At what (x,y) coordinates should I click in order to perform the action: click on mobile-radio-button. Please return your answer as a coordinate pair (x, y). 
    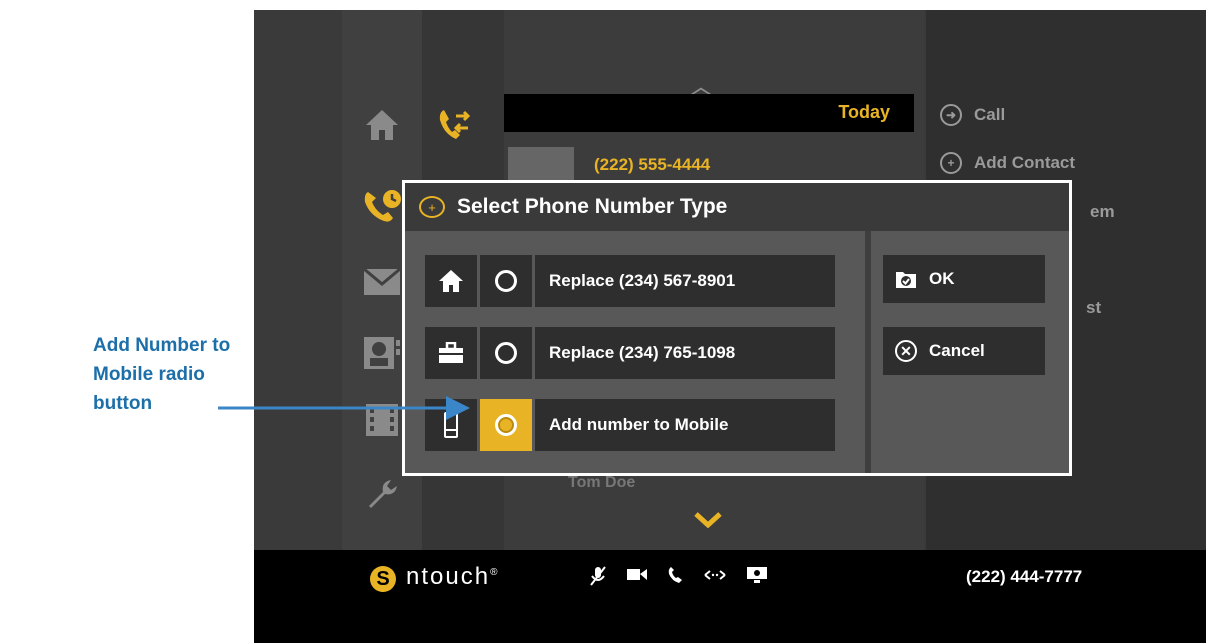
    Looking at the image, I should click on (506, 425).